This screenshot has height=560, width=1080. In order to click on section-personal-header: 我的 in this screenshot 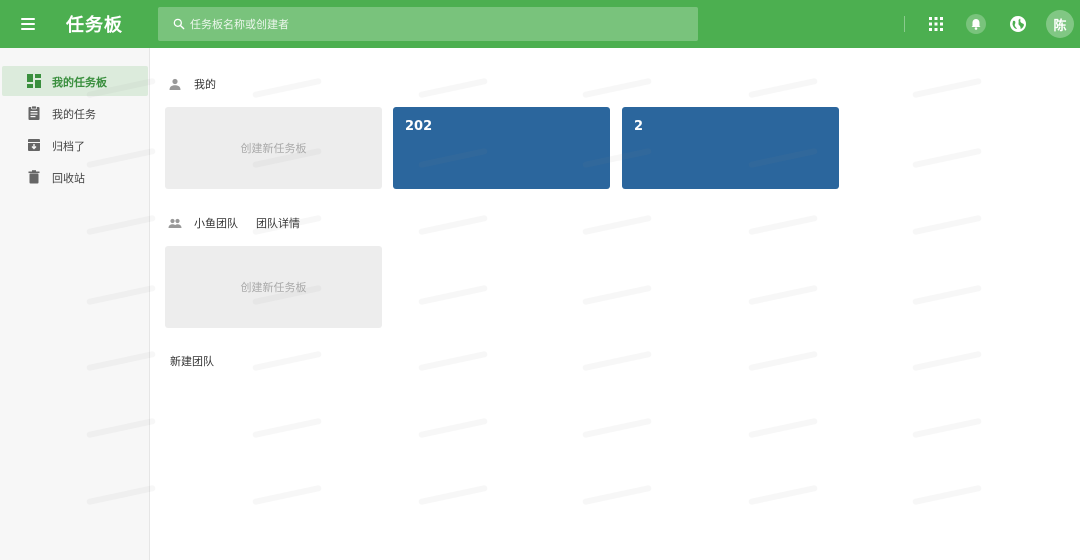, I will do `click(192, 84)`.